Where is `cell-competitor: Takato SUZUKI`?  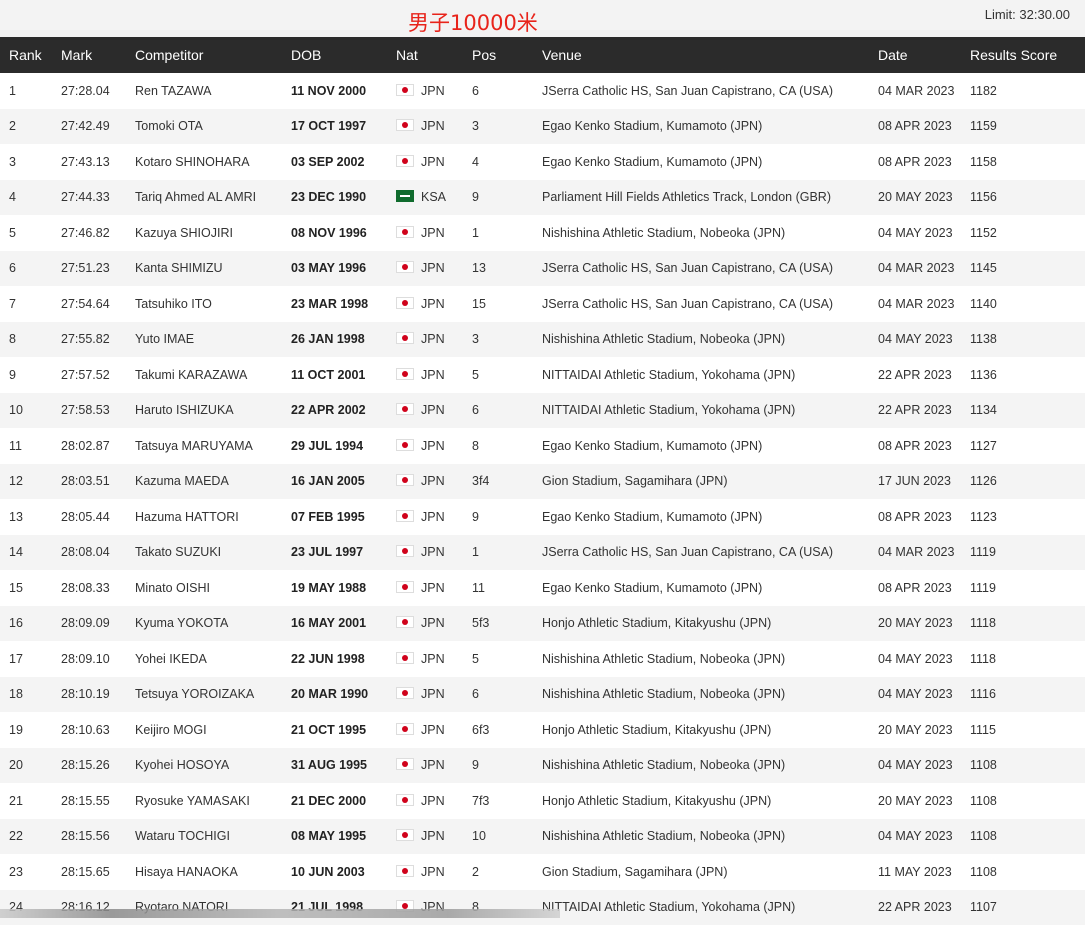 cell-competitor: Takato SUZUKI is located at coordinates (204, 553).